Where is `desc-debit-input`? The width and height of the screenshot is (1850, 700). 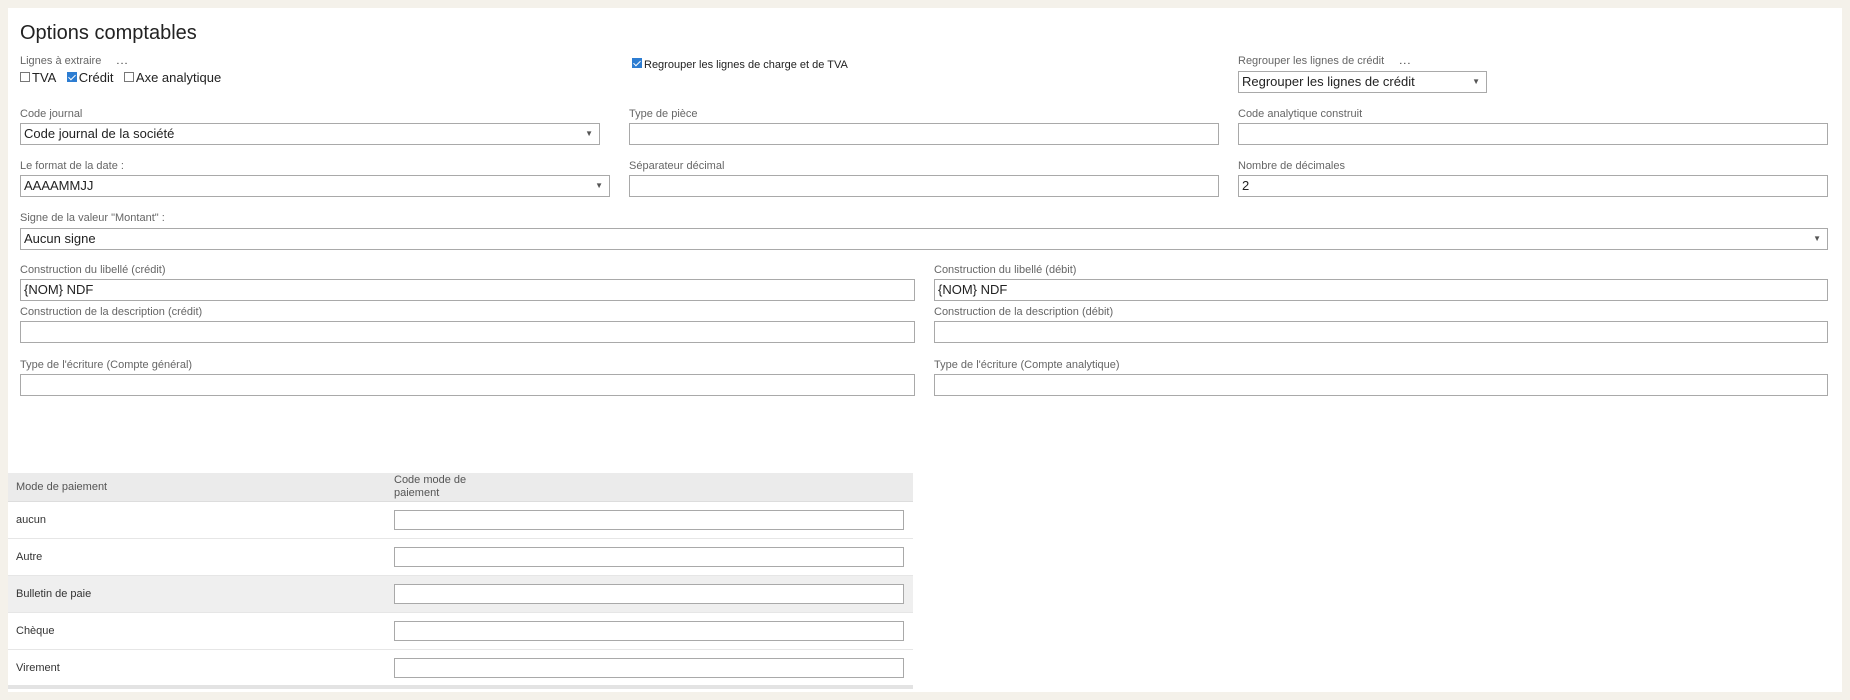 desc-debit-input is located at coordinates (1381, 332).